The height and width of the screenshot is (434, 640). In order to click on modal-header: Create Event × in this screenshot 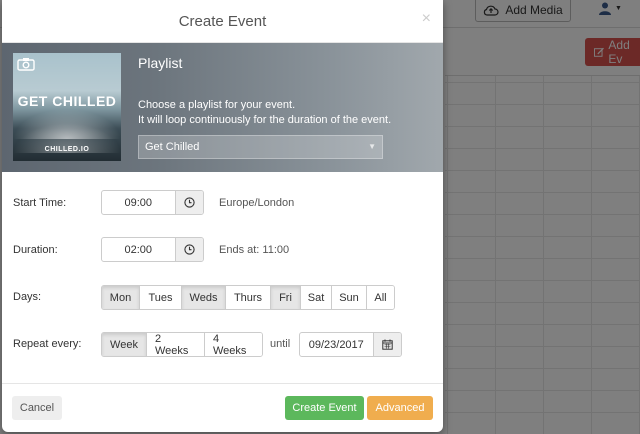, I will do `click(222, 21)`.